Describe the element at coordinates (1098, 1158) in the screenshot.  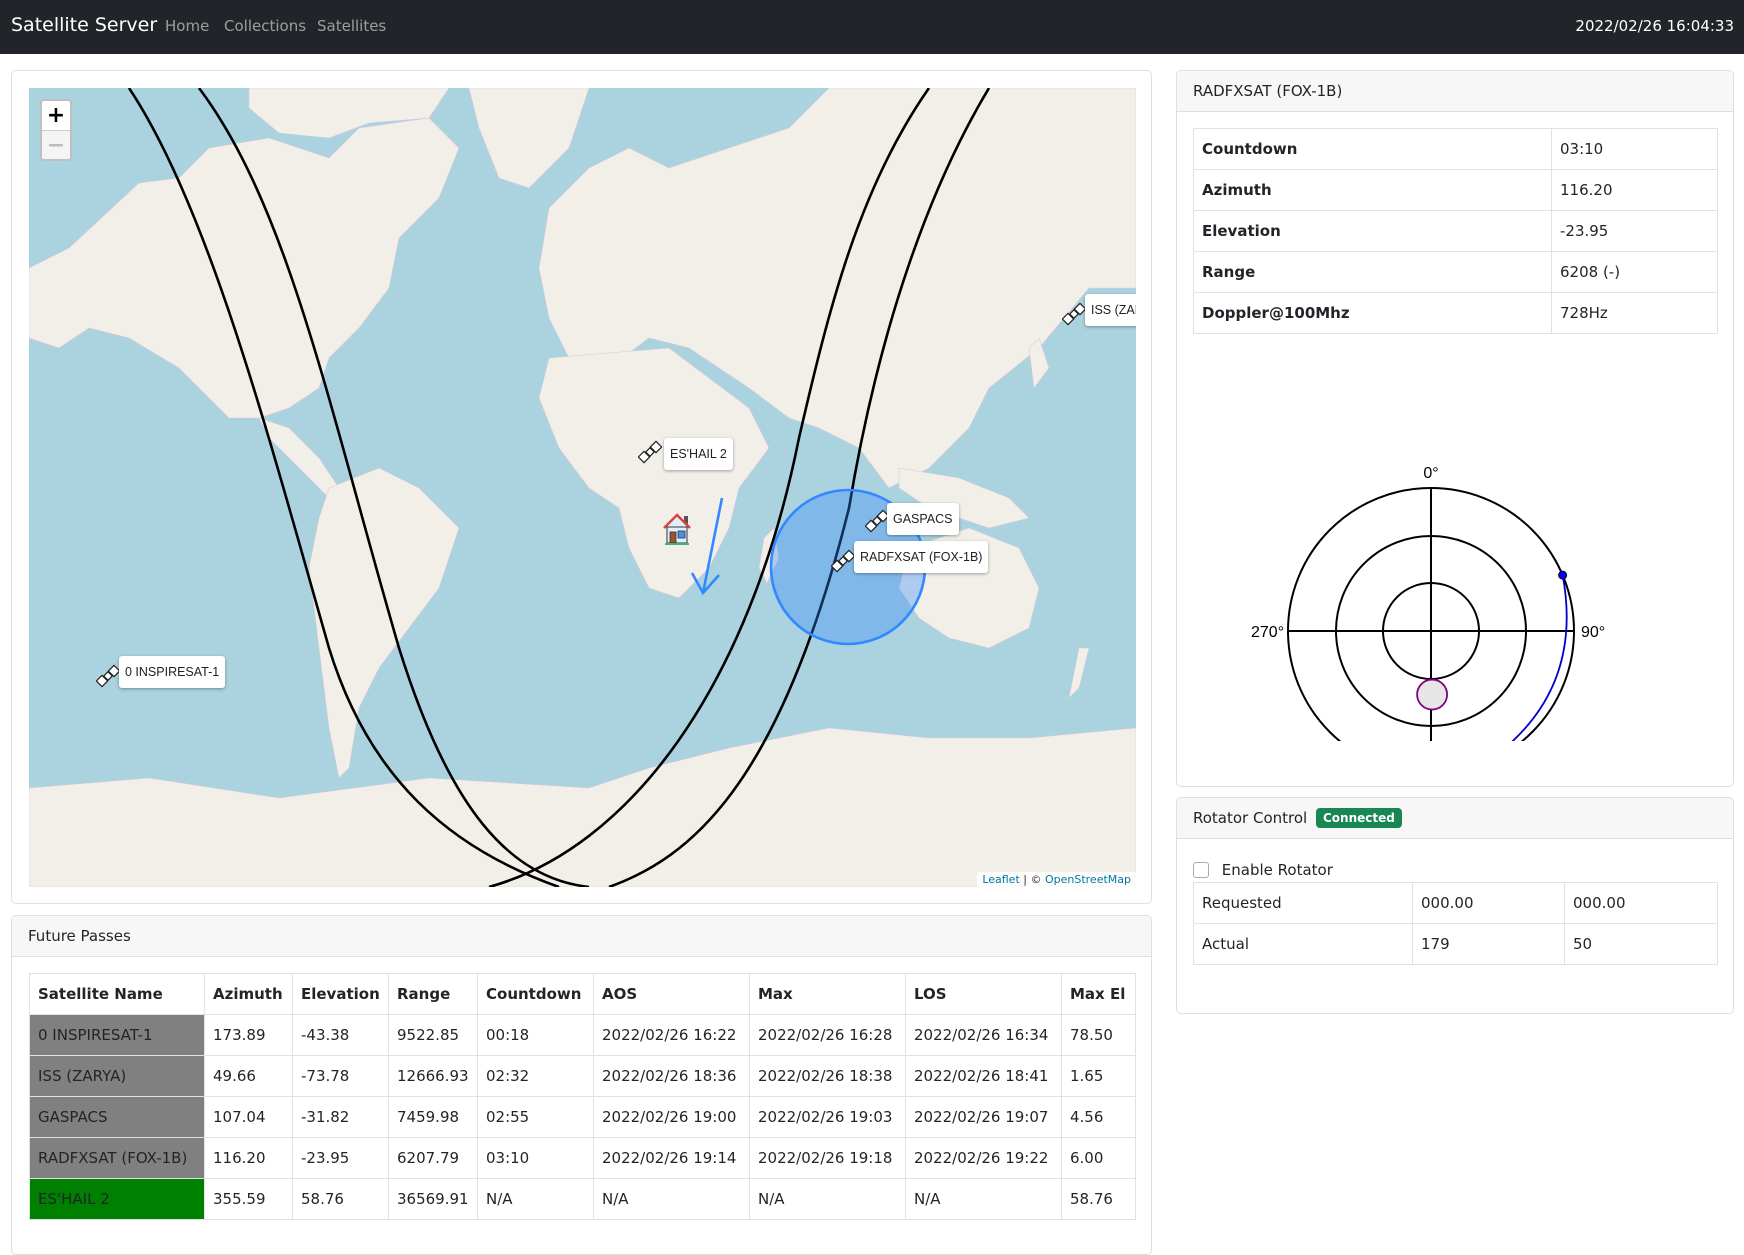
I see `pass-max-el: 6.00` at that location.